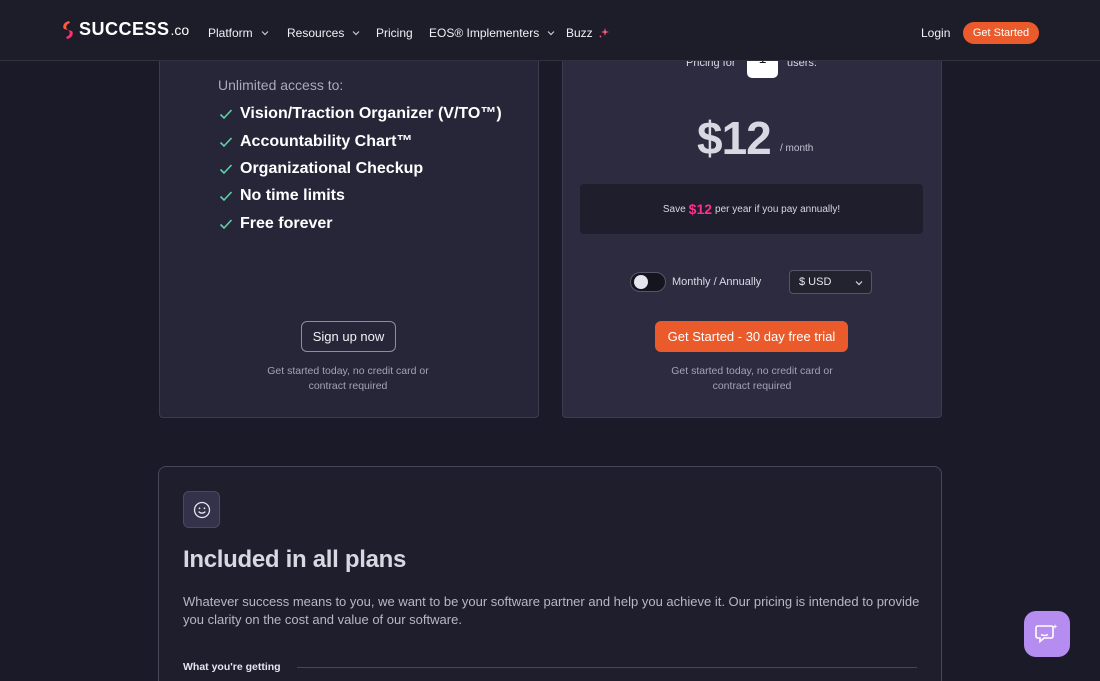 The width and height of the screenshot is (1100, 681). I want to click on nav-item-eos-implementers: EOS® Implementers, so click(492, 33).